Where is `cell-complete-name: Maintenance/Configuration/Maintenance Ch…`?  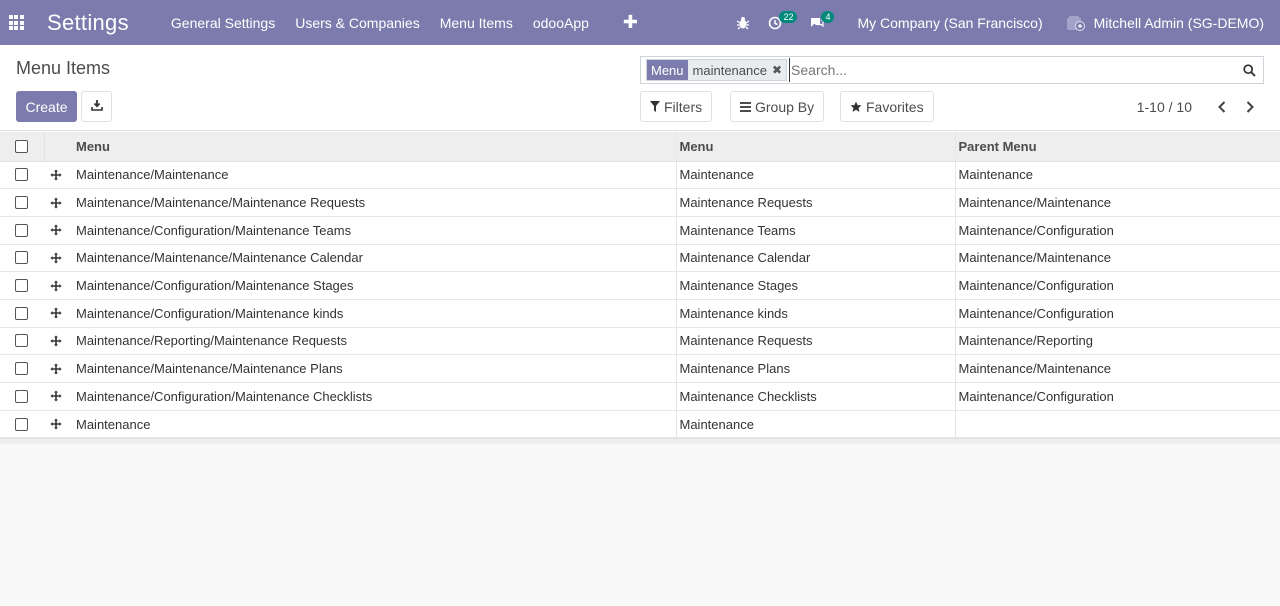 cell-complete-name: Maintenance/Configuration/Maintenance Ch… is located at coordinates (375, 396).